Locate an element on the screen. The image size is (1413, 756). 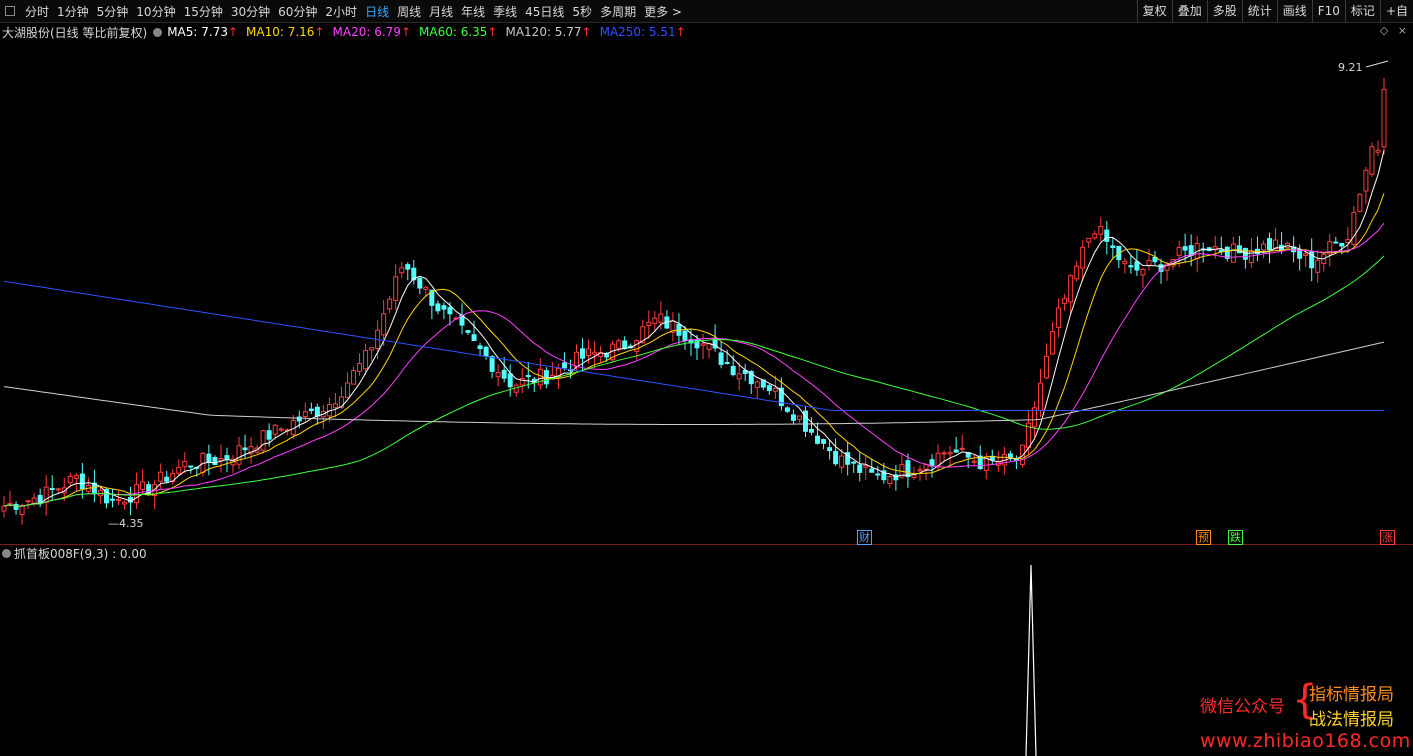
marker-rise: 涨 is located at coordinates (1387, 537).